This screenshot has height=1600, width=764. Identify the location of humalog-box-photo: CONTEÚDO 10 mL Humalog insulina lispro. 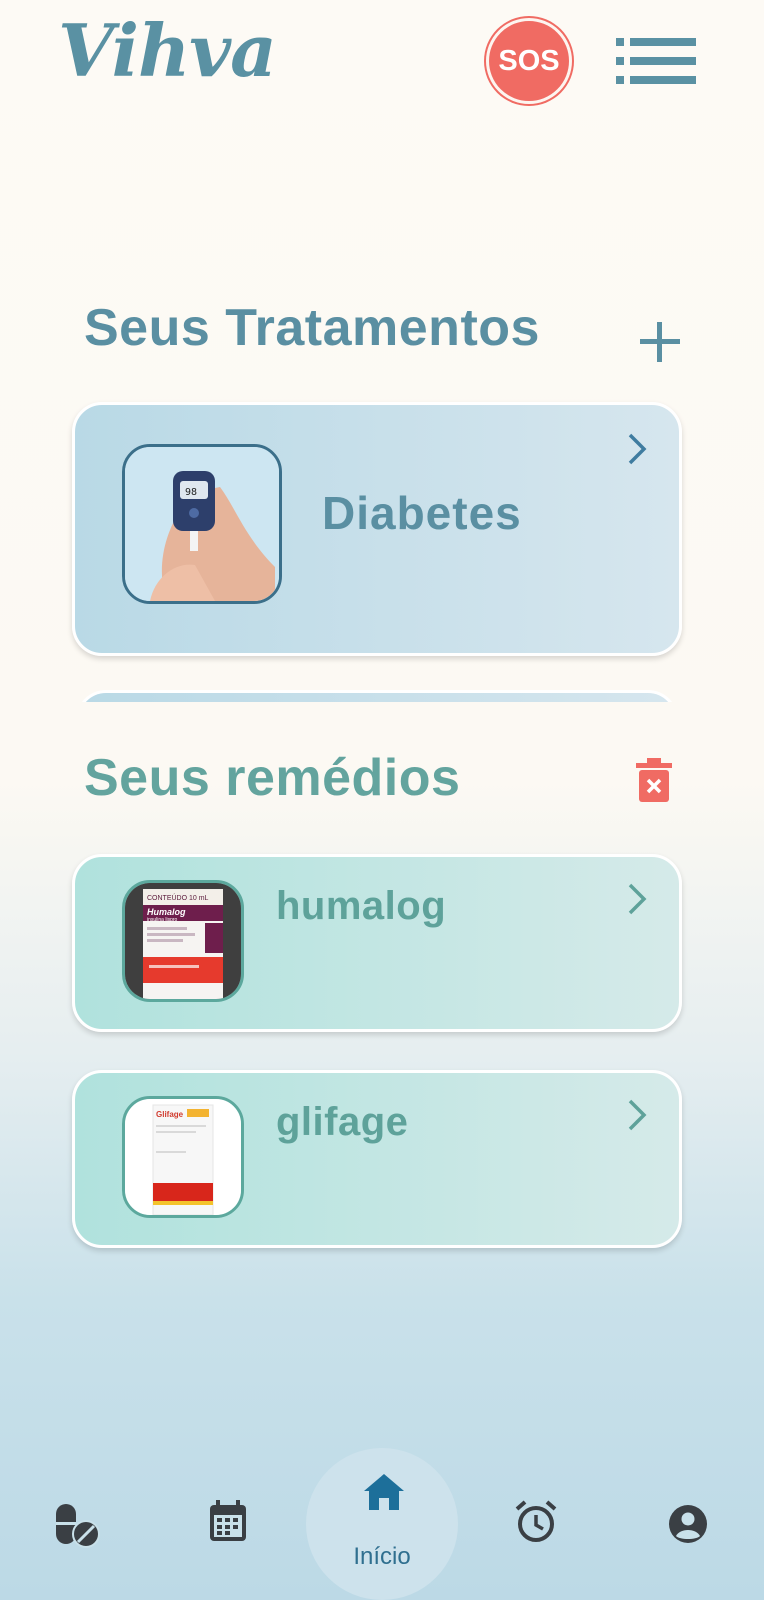
(183, 941).